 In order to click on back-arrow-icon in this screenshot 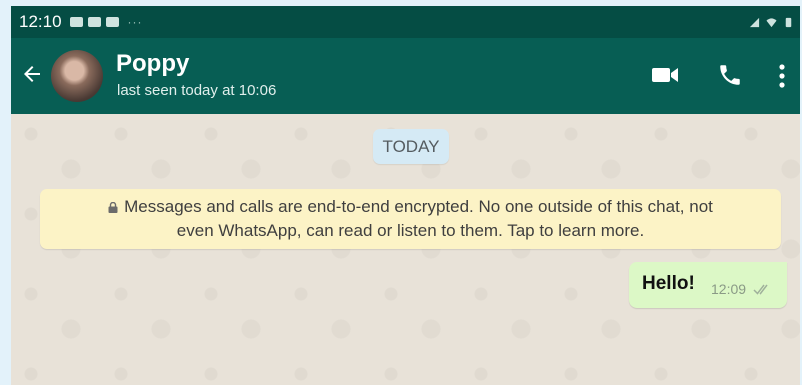, I will do `click(32, 74)`.